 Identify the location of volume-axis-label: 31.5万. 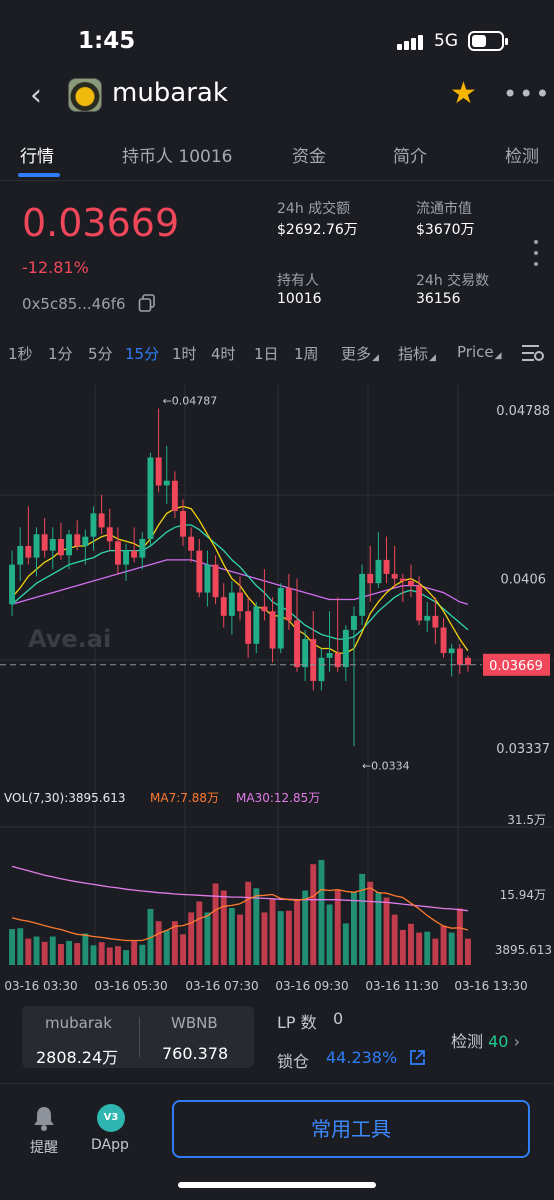
(526, 820).